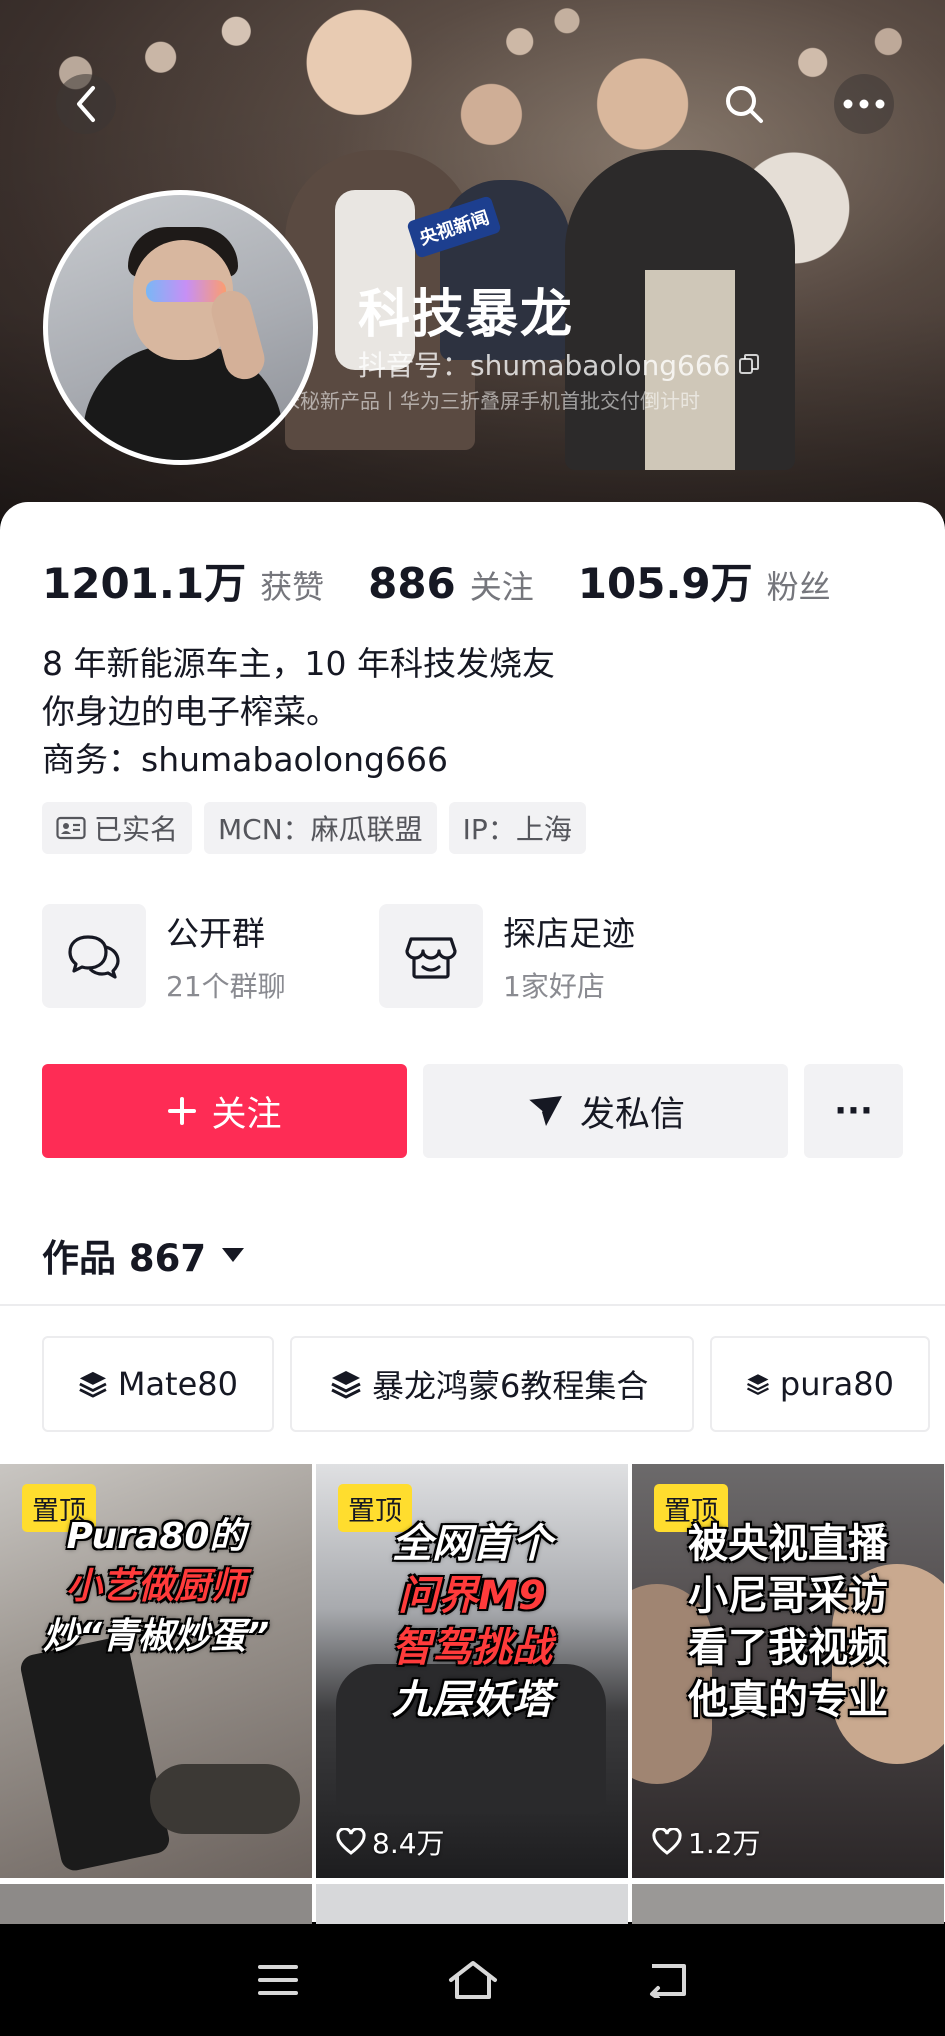 The image size is (945, 2036). What do you see at coordinates (836, 1384) in the screenshot?
I see `collection-chip-label: pura80` at bounding box center [836, 1384].